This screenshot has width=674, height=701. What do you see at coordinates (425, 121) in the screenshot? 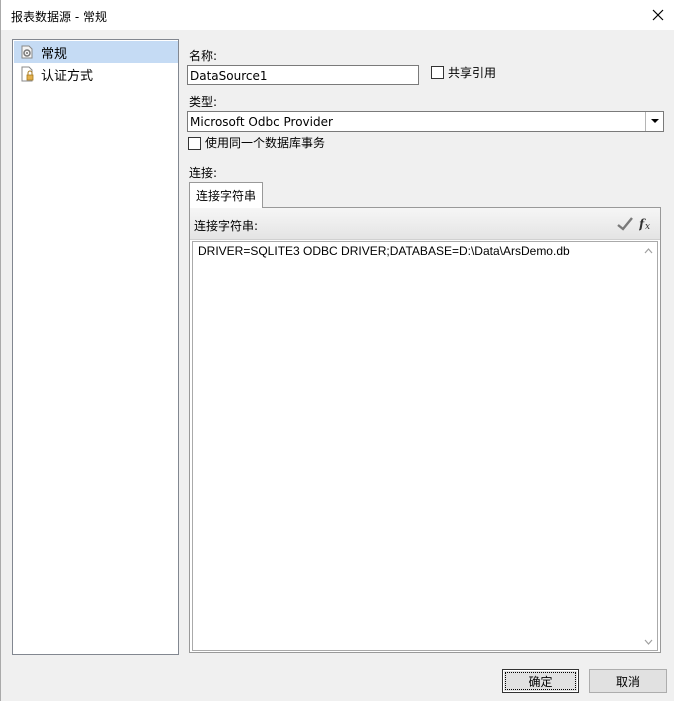
I see `type-select: Microsoft Odbc Provider` at bounding box center [425, 121].